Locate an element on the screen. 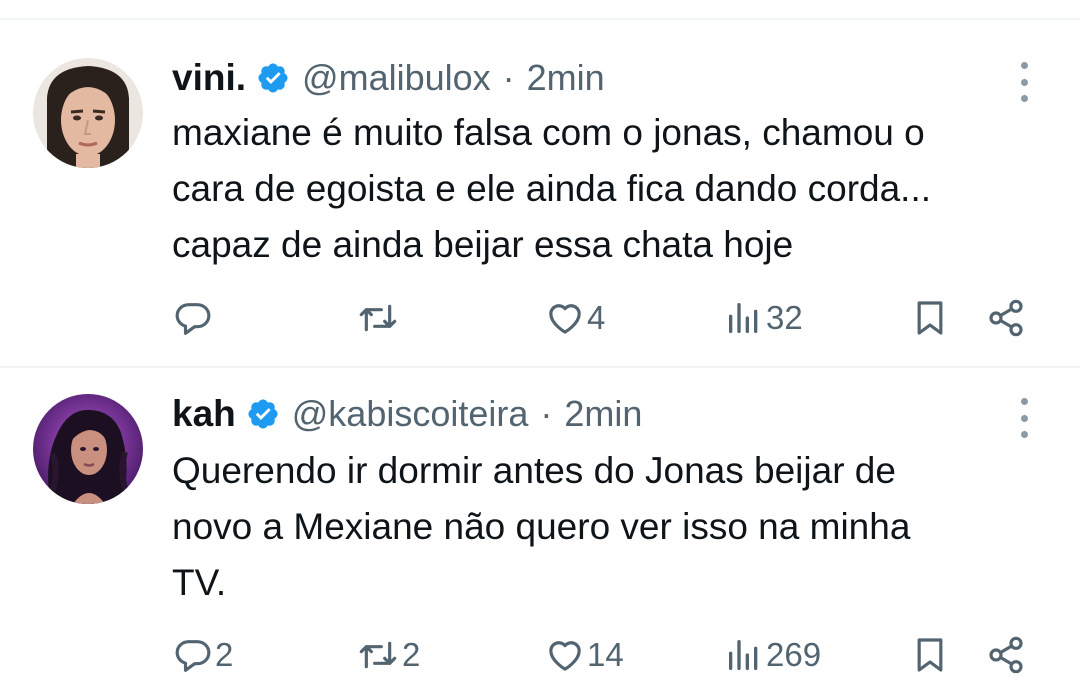 The height and width of the screenshot is (688, 1080). like-button: 14 is located at coordinates (584, 655).